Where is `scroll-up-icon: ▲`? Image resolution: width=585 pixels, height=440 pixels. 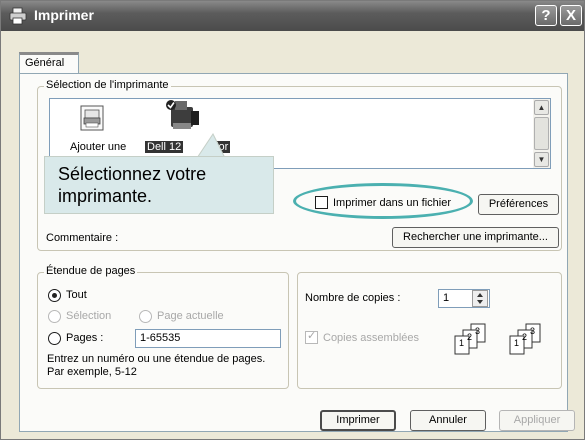
scroll-up-icon: ▲ is located at coordinates (541, 107).